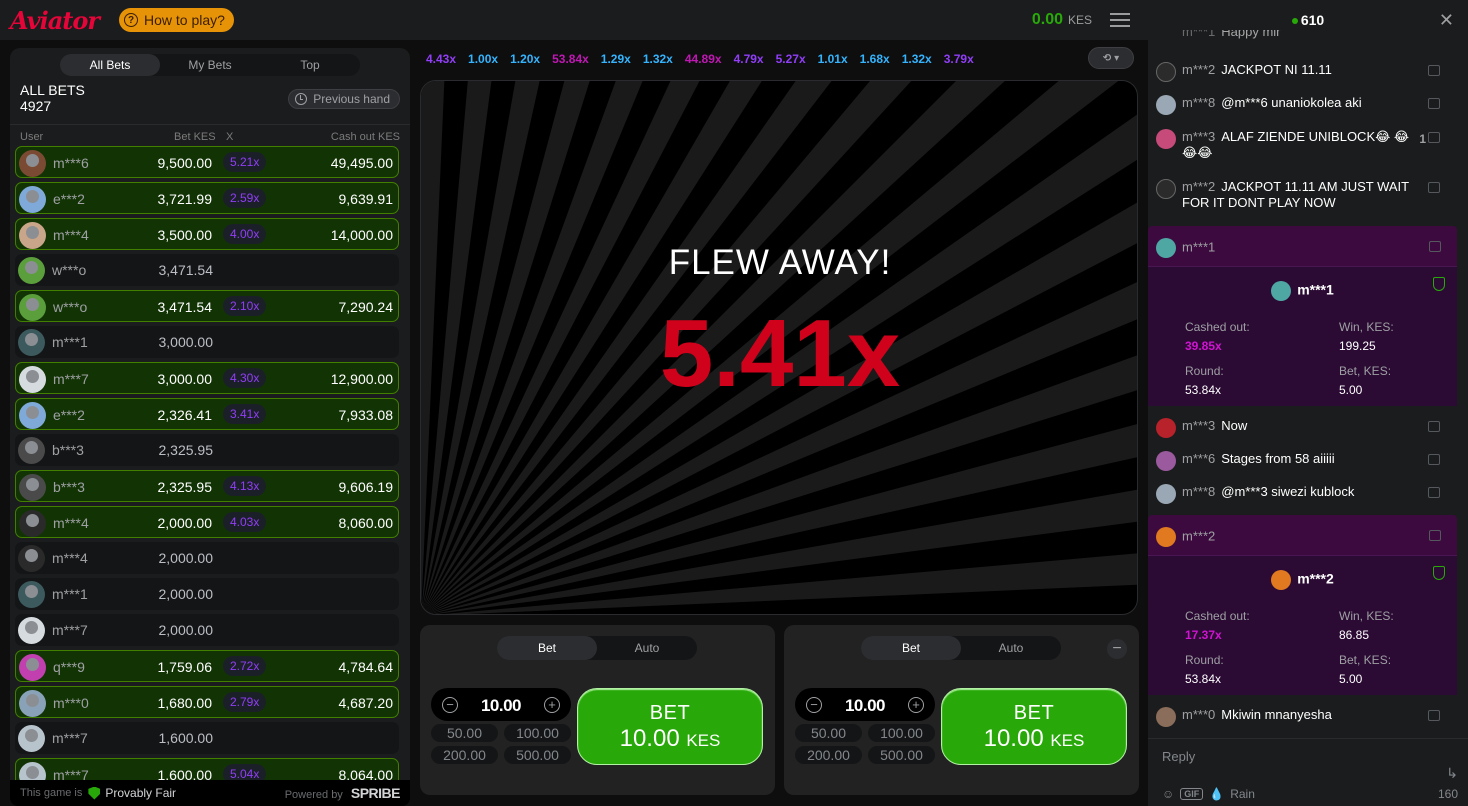 This screenshot has height=806, width=1468. Describe the element at coordinates (301, 99) in the screenshot. I see `history-icon` at that location.